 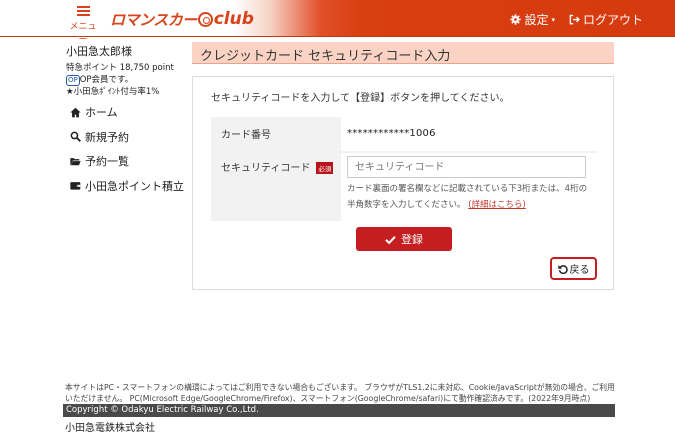 What do you see at coordinates (75, 112) in the screenshot?
I see `home-icon` at bounding box center [75, 112].